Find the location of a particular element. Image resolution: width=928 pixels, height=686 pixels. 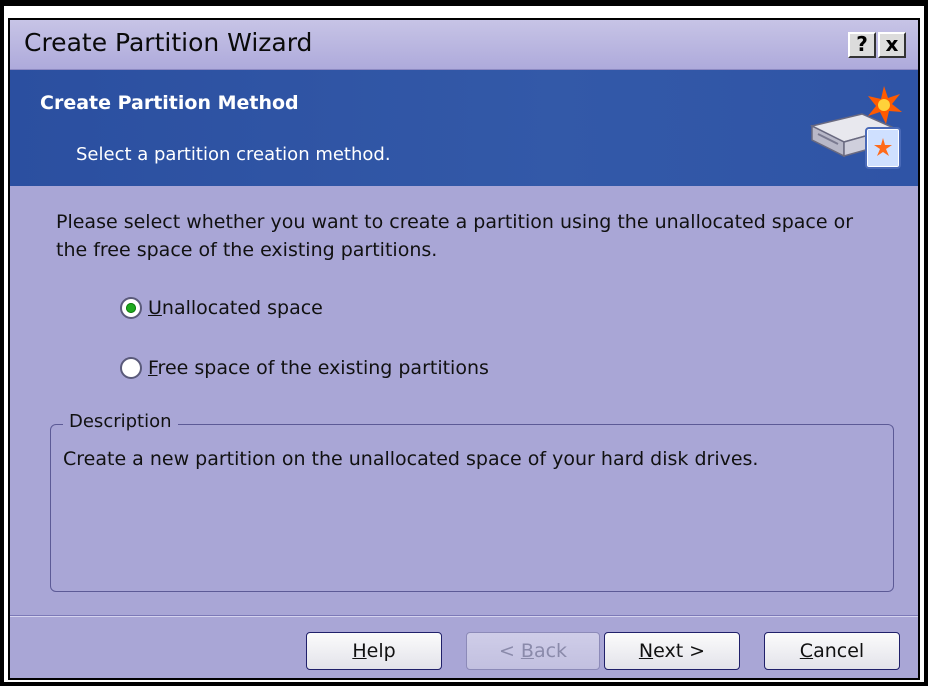

radio-free-space is located at coordinates (131, 368).